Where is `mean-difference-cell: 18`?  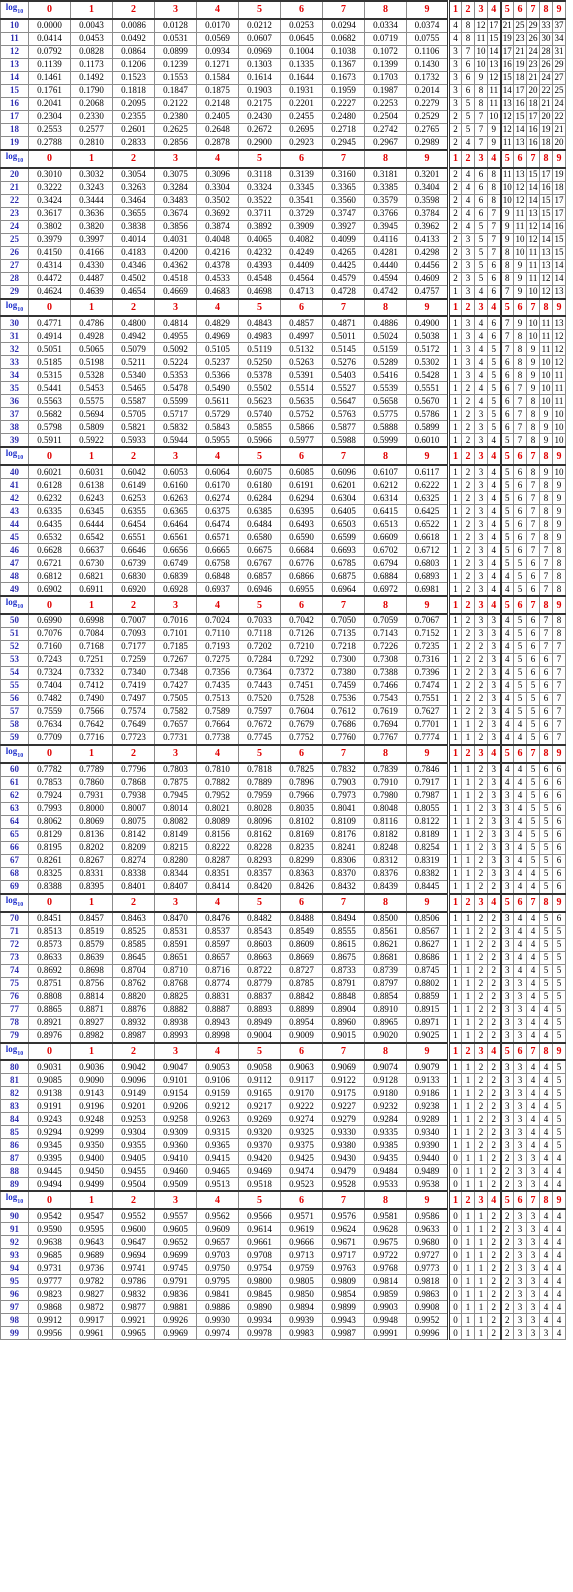 mean-difference-cell: 18 is located at coordinates (533, 103).